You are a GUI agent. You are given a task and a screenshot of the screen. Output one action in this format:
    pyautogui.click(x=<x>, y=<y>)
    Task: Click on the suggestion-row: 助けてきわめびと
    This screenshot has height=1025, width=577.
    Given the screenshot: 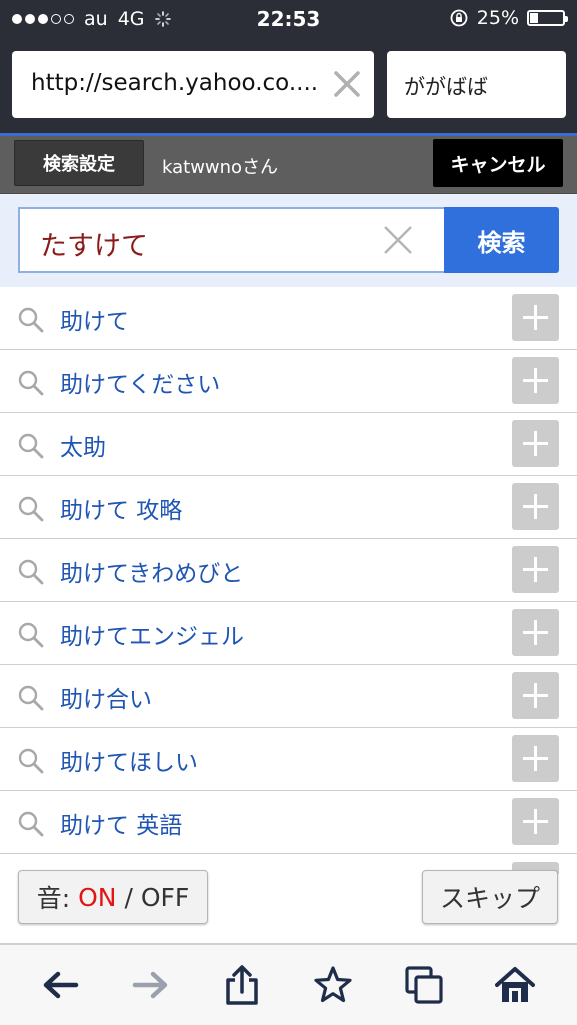 What is the action you would take?
    pyautogui.click(x=288, y=570)
    